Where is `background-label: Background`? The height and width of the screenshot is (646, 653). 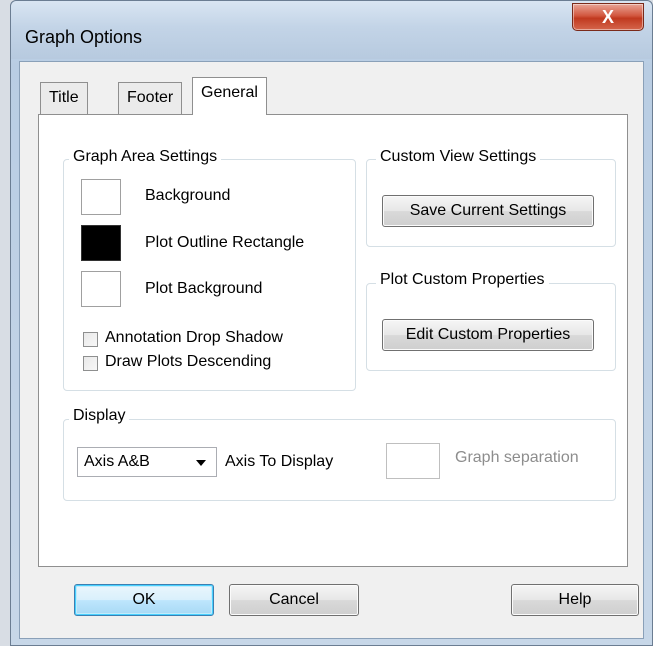 background-label: Background is located at coordinates (188, 195).